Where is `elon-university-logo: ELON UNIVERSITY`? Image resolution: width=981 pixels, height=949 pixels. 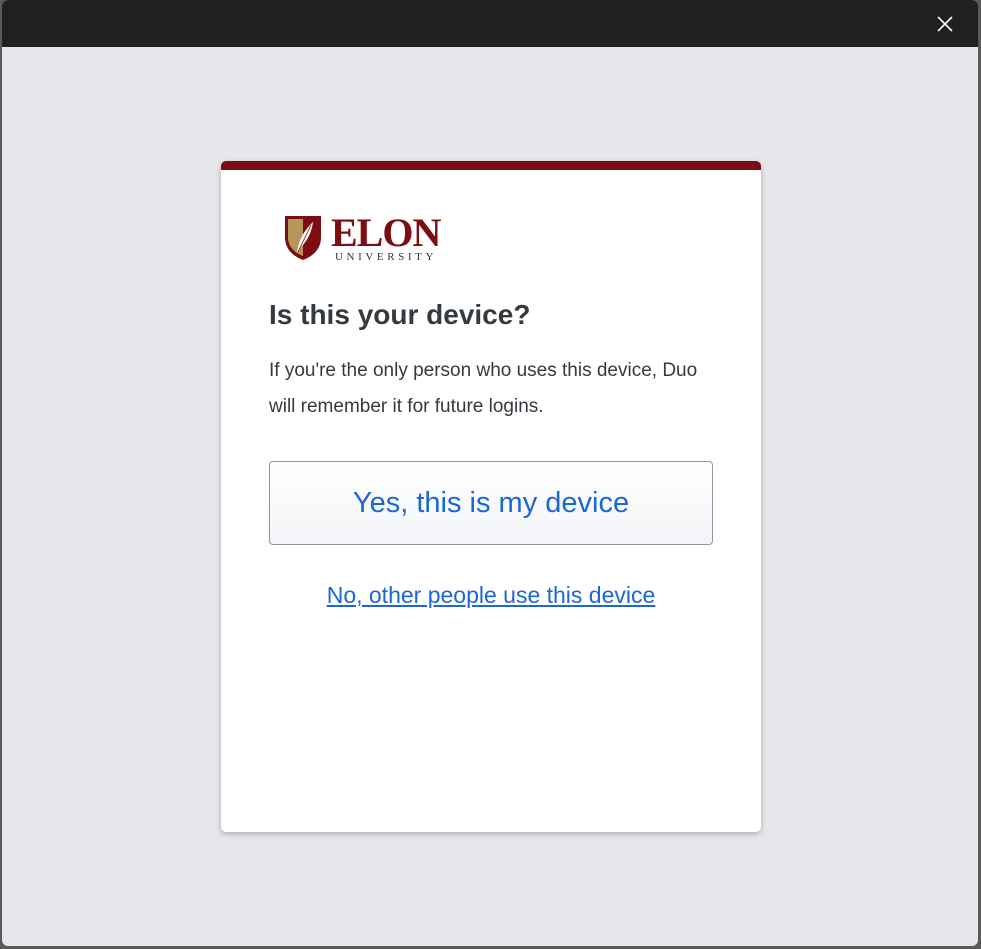
elon-university-logo: ELON UNIVERSITY is located at coordinates (373, 238).